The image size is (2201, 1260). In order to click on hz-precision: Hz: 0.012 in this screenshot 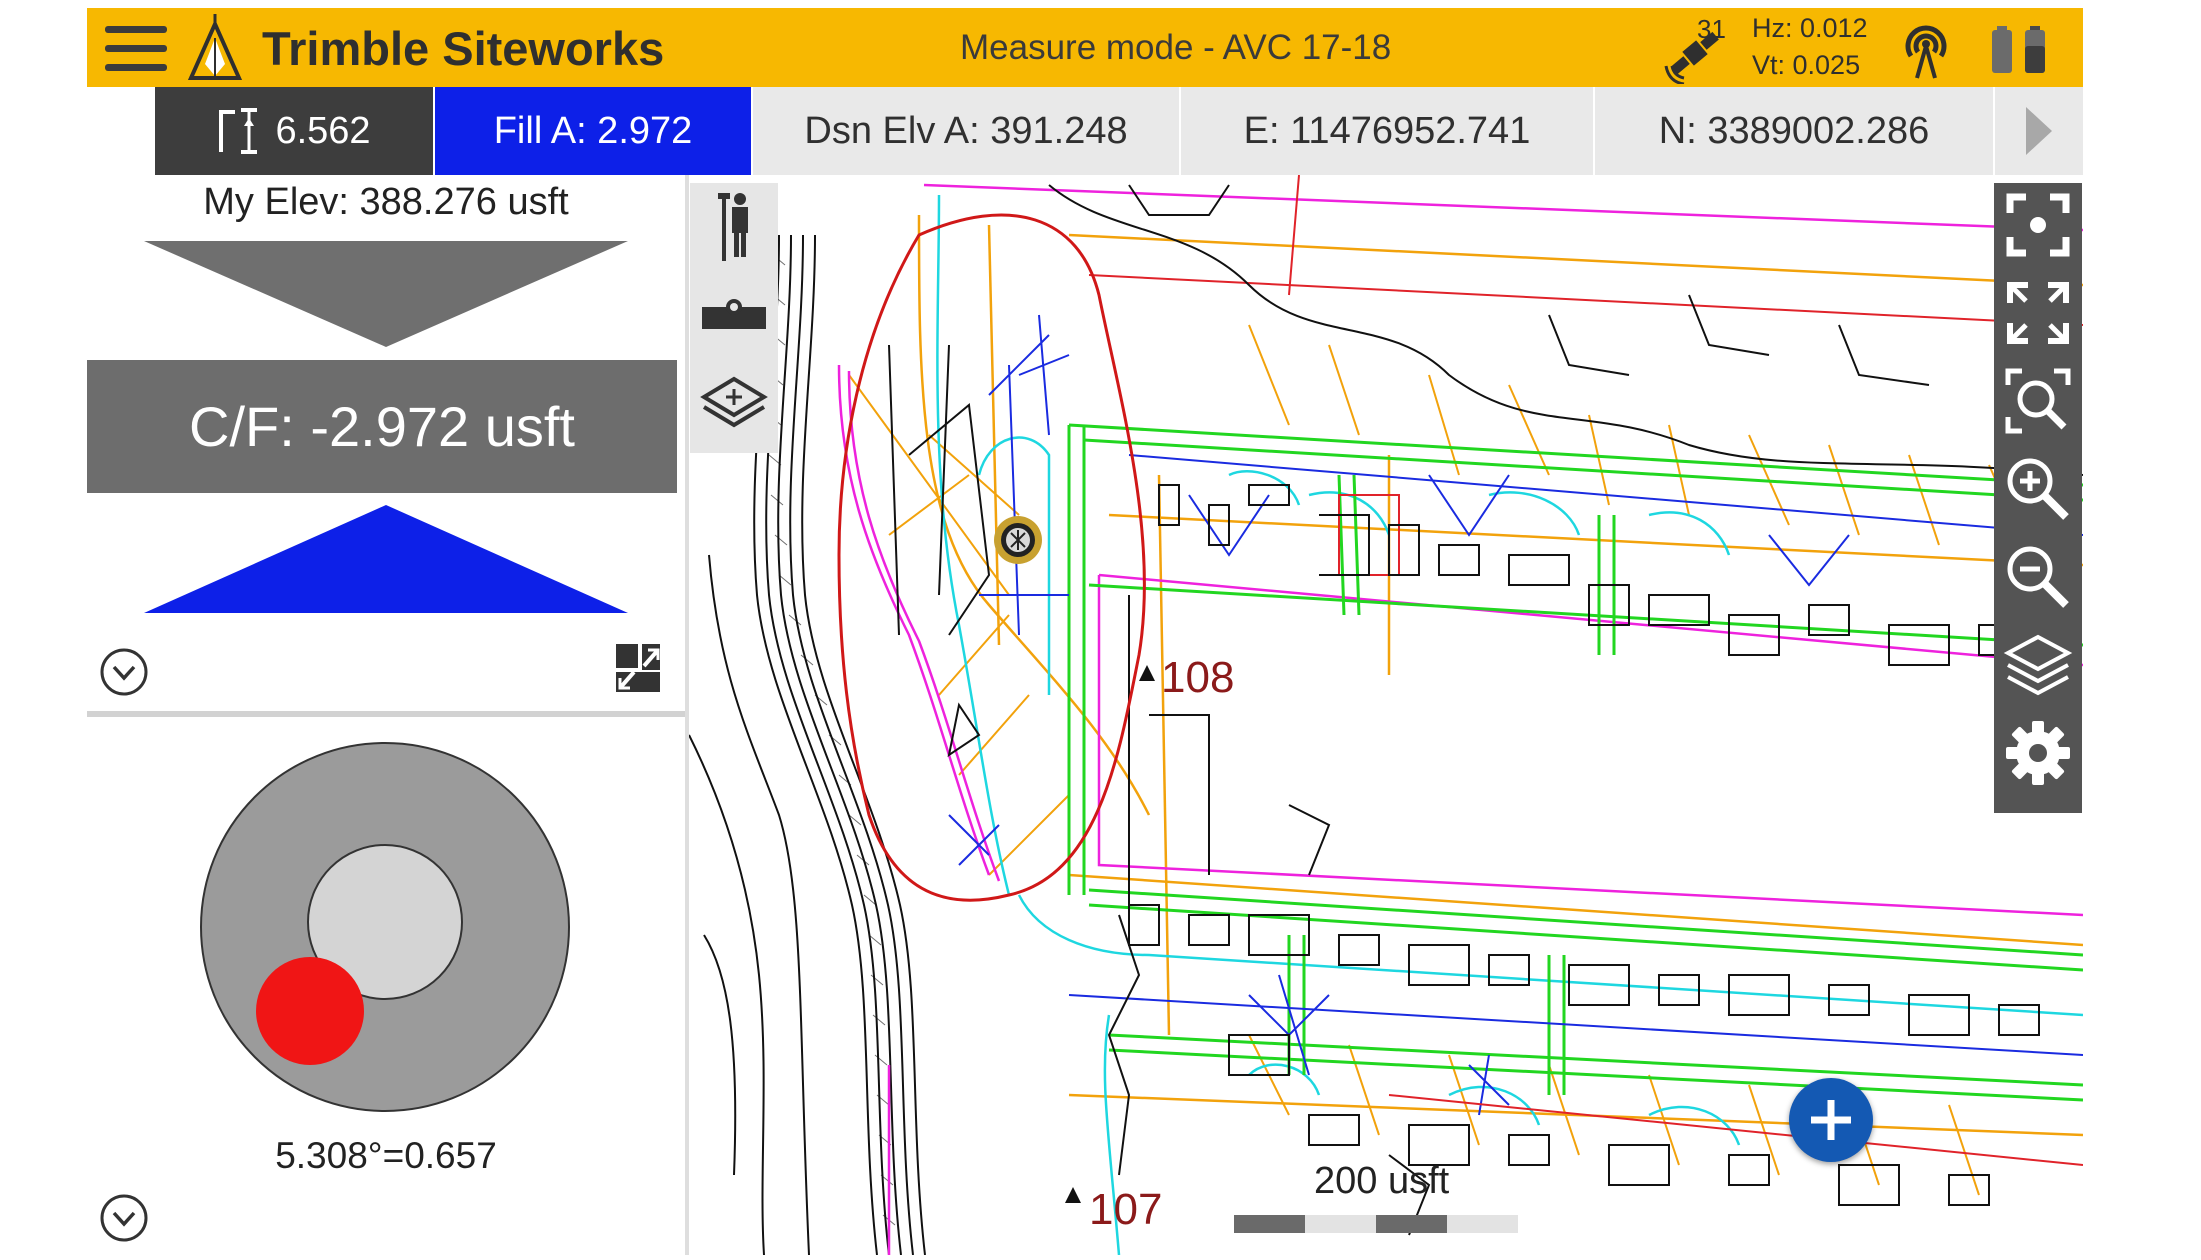, I will do `click(1810, 28)`.